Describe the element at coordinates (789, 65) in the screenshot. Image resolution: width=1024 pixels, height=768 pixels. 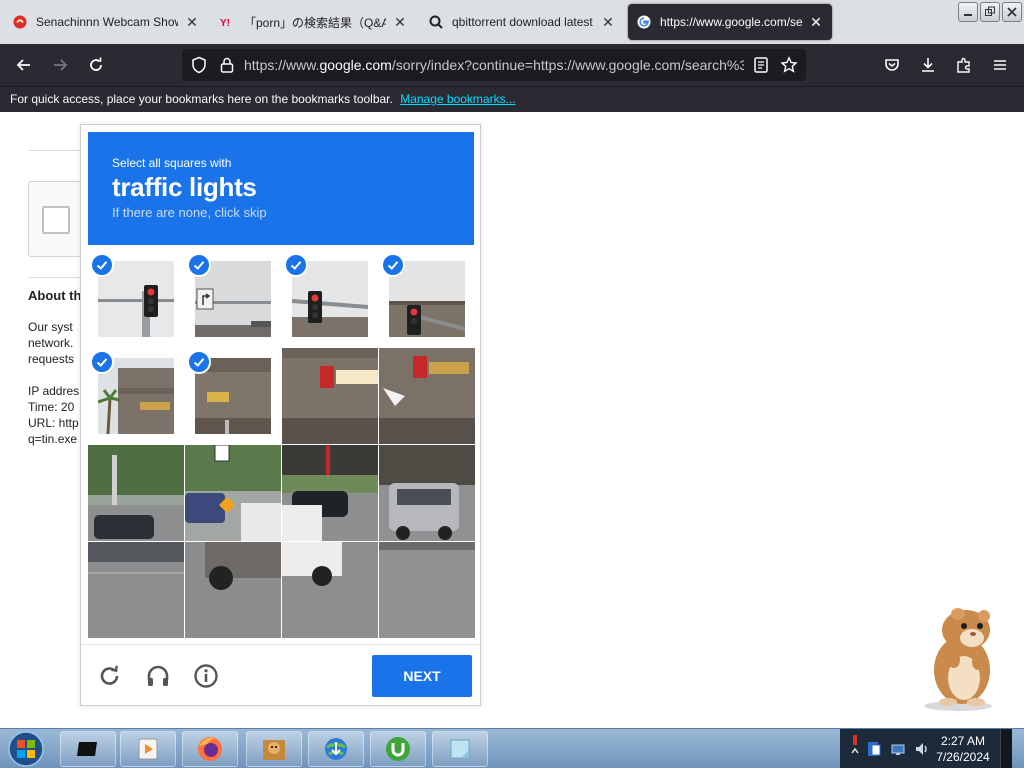
I see `bookmark-star-icon` at that location.